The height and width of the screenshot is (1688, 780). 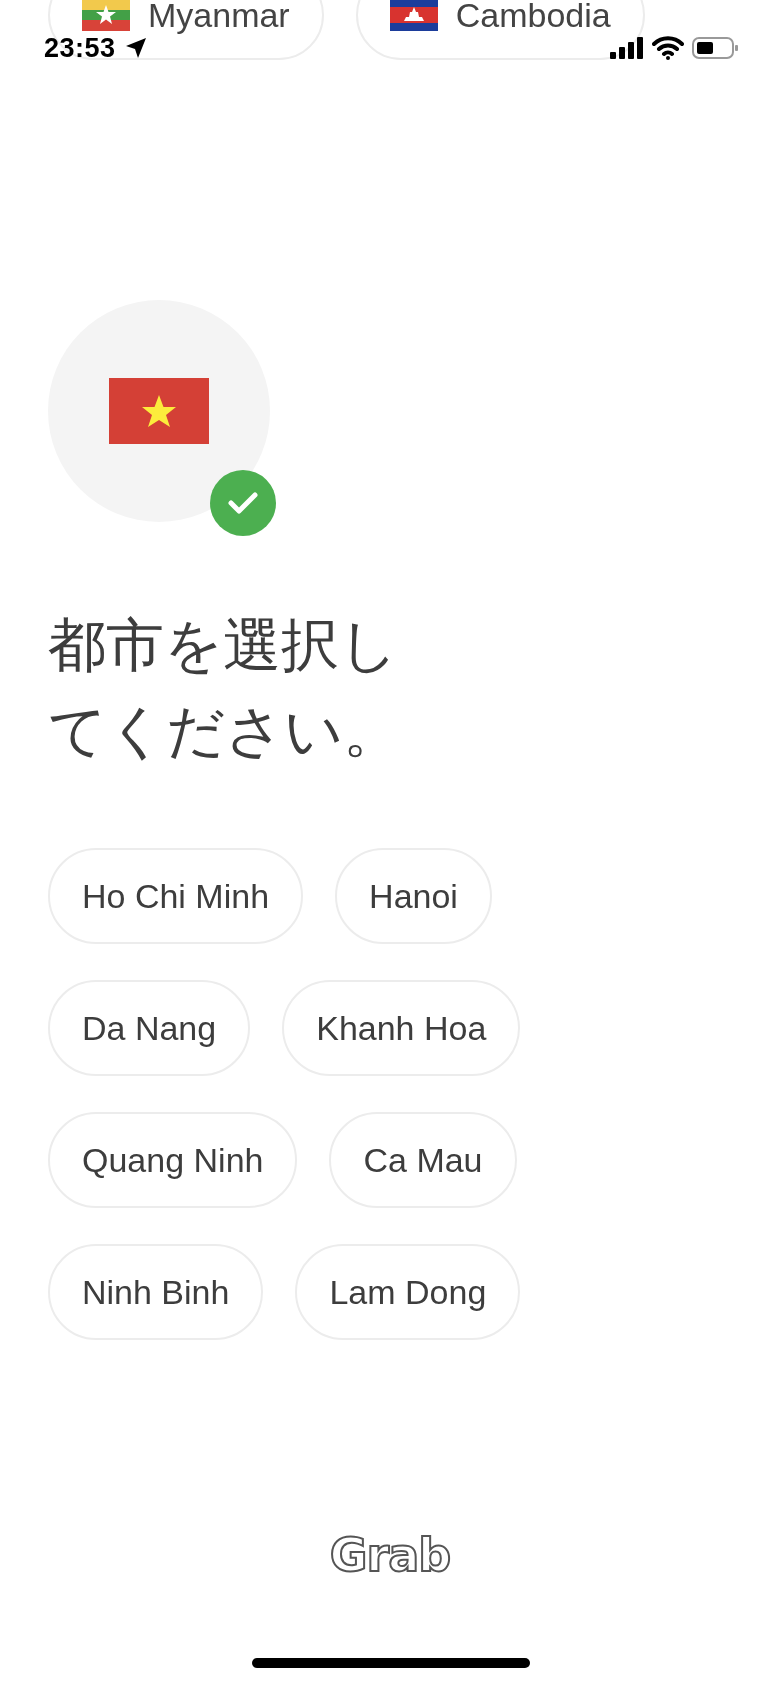 I want to click on city-chip: Quang Ninh, so click(x=173, y=1160).